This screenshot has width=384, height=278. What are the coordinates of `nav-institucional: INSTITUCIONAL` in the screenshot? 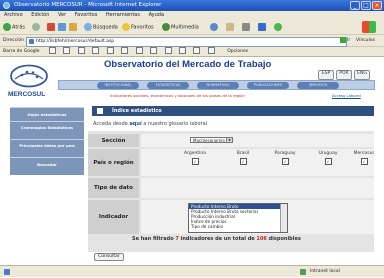 It's located at (118, 85).